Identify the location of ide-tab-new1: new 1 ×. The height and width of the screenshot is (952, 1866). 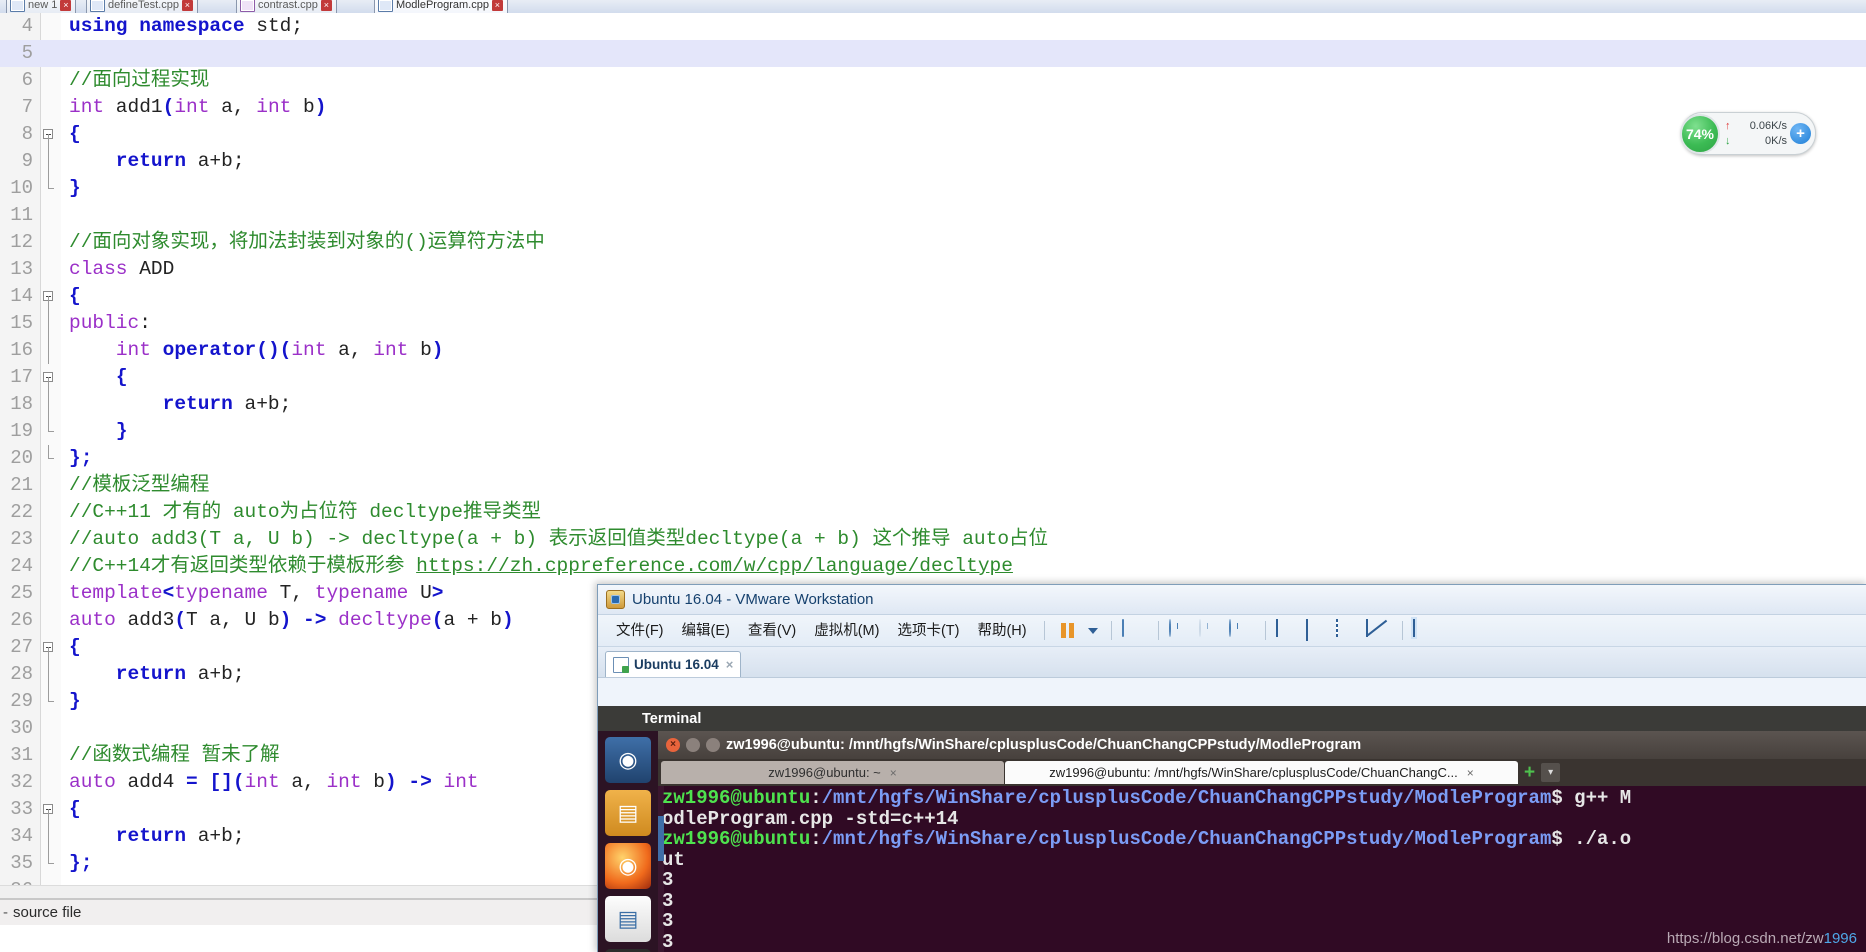
(41, 6).